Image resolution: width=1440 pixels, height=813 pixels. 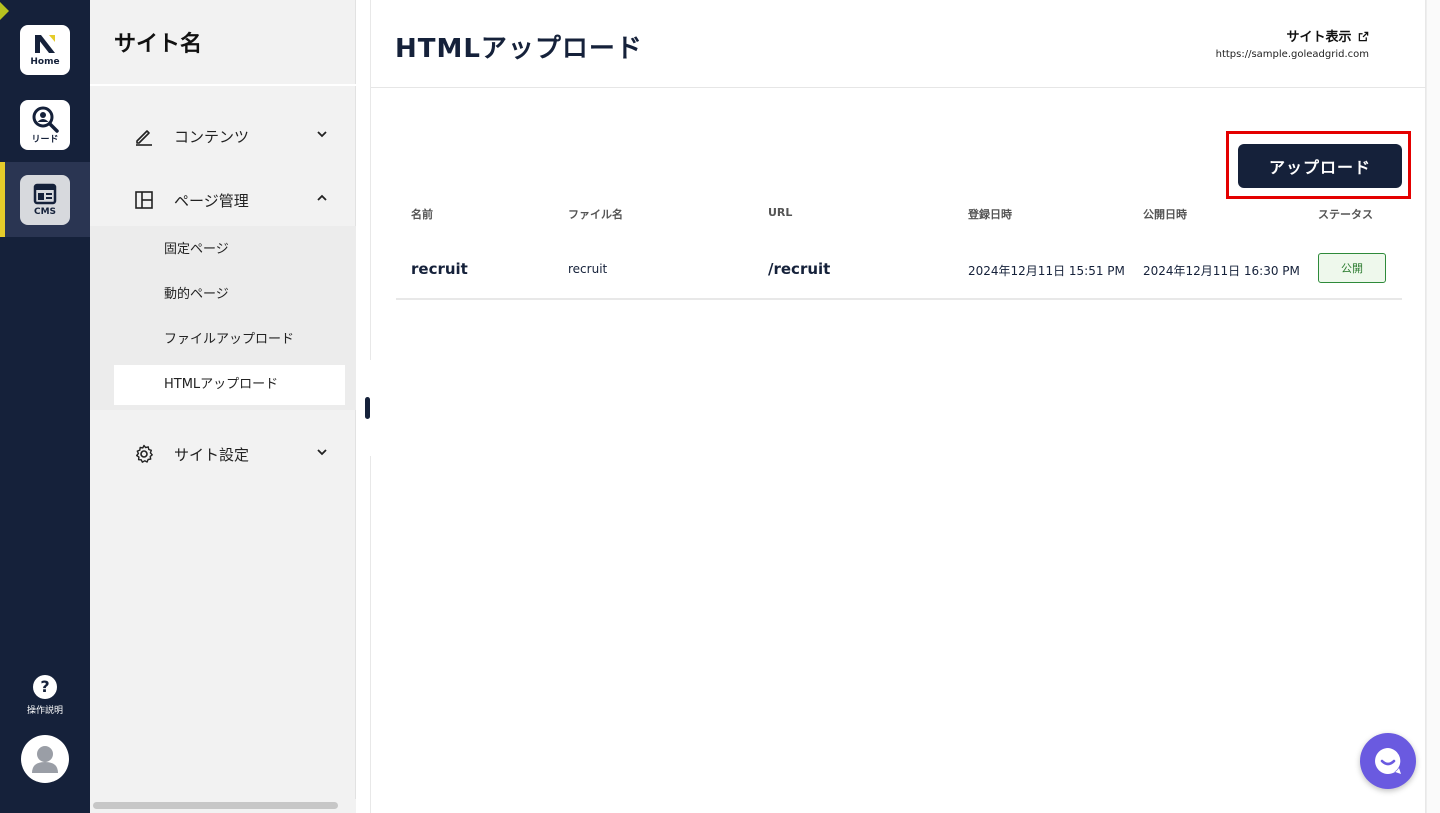 I want to click on lead-search-icon, so click(x=45, y=119).